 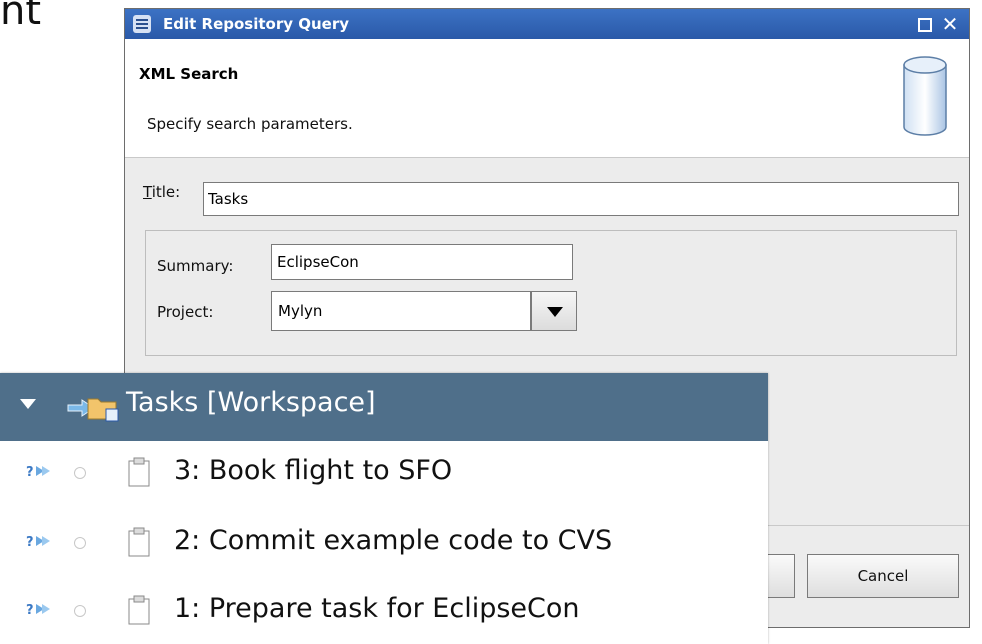 I want to click on task-label: 2: Commit example code to CVS, so click(x=393, y=540).